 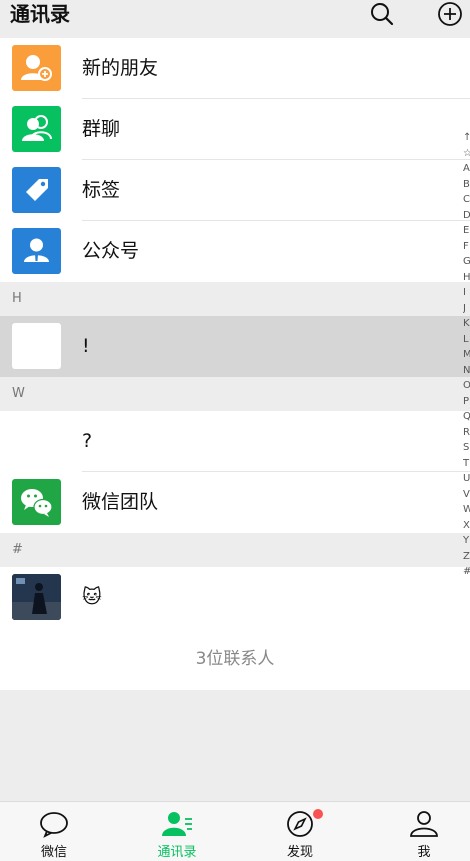 What do you see at coordinates (235, 299) in the screenshot?
I see `section-header-h: H` at bounding box center [235, 299].